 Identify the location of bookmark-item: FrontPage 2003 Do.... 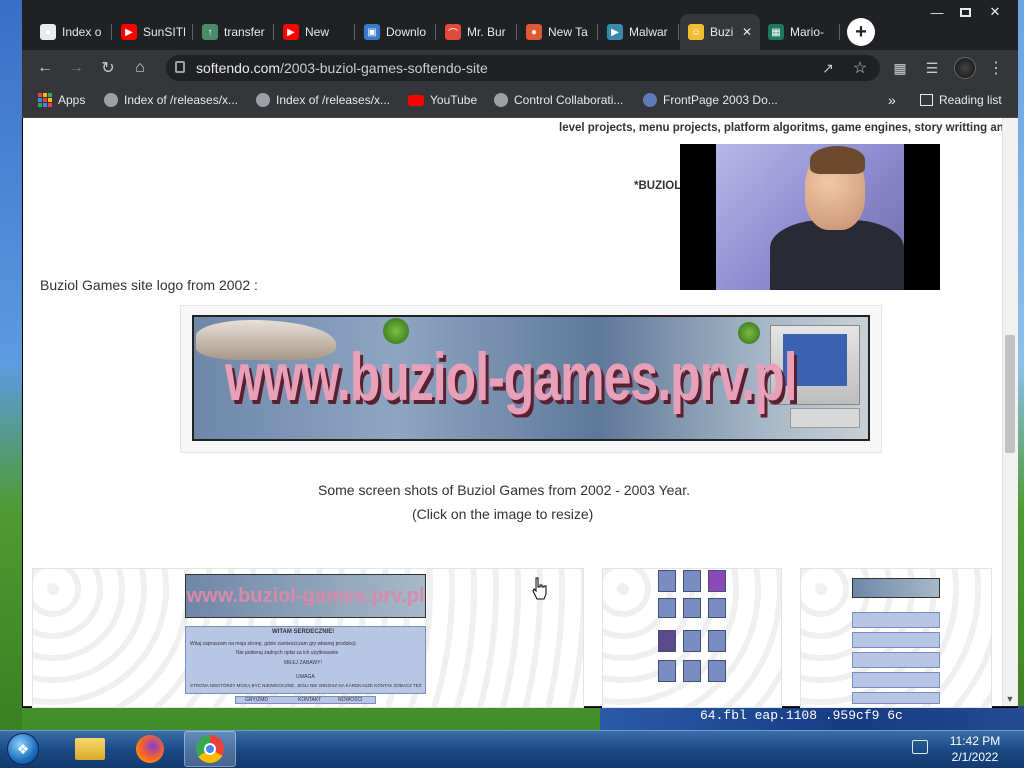
(710, 100).